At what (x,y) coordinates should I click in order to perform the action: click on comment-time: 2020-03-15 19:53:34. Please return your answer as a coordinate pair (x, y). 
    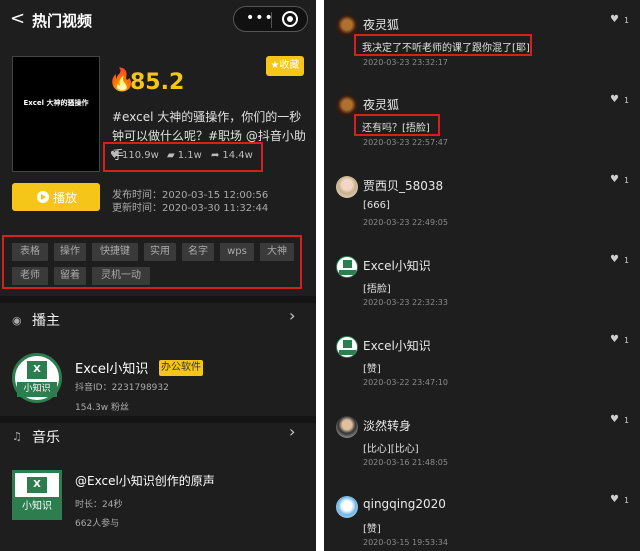
    Looking at the image, I should click on (405, 542).